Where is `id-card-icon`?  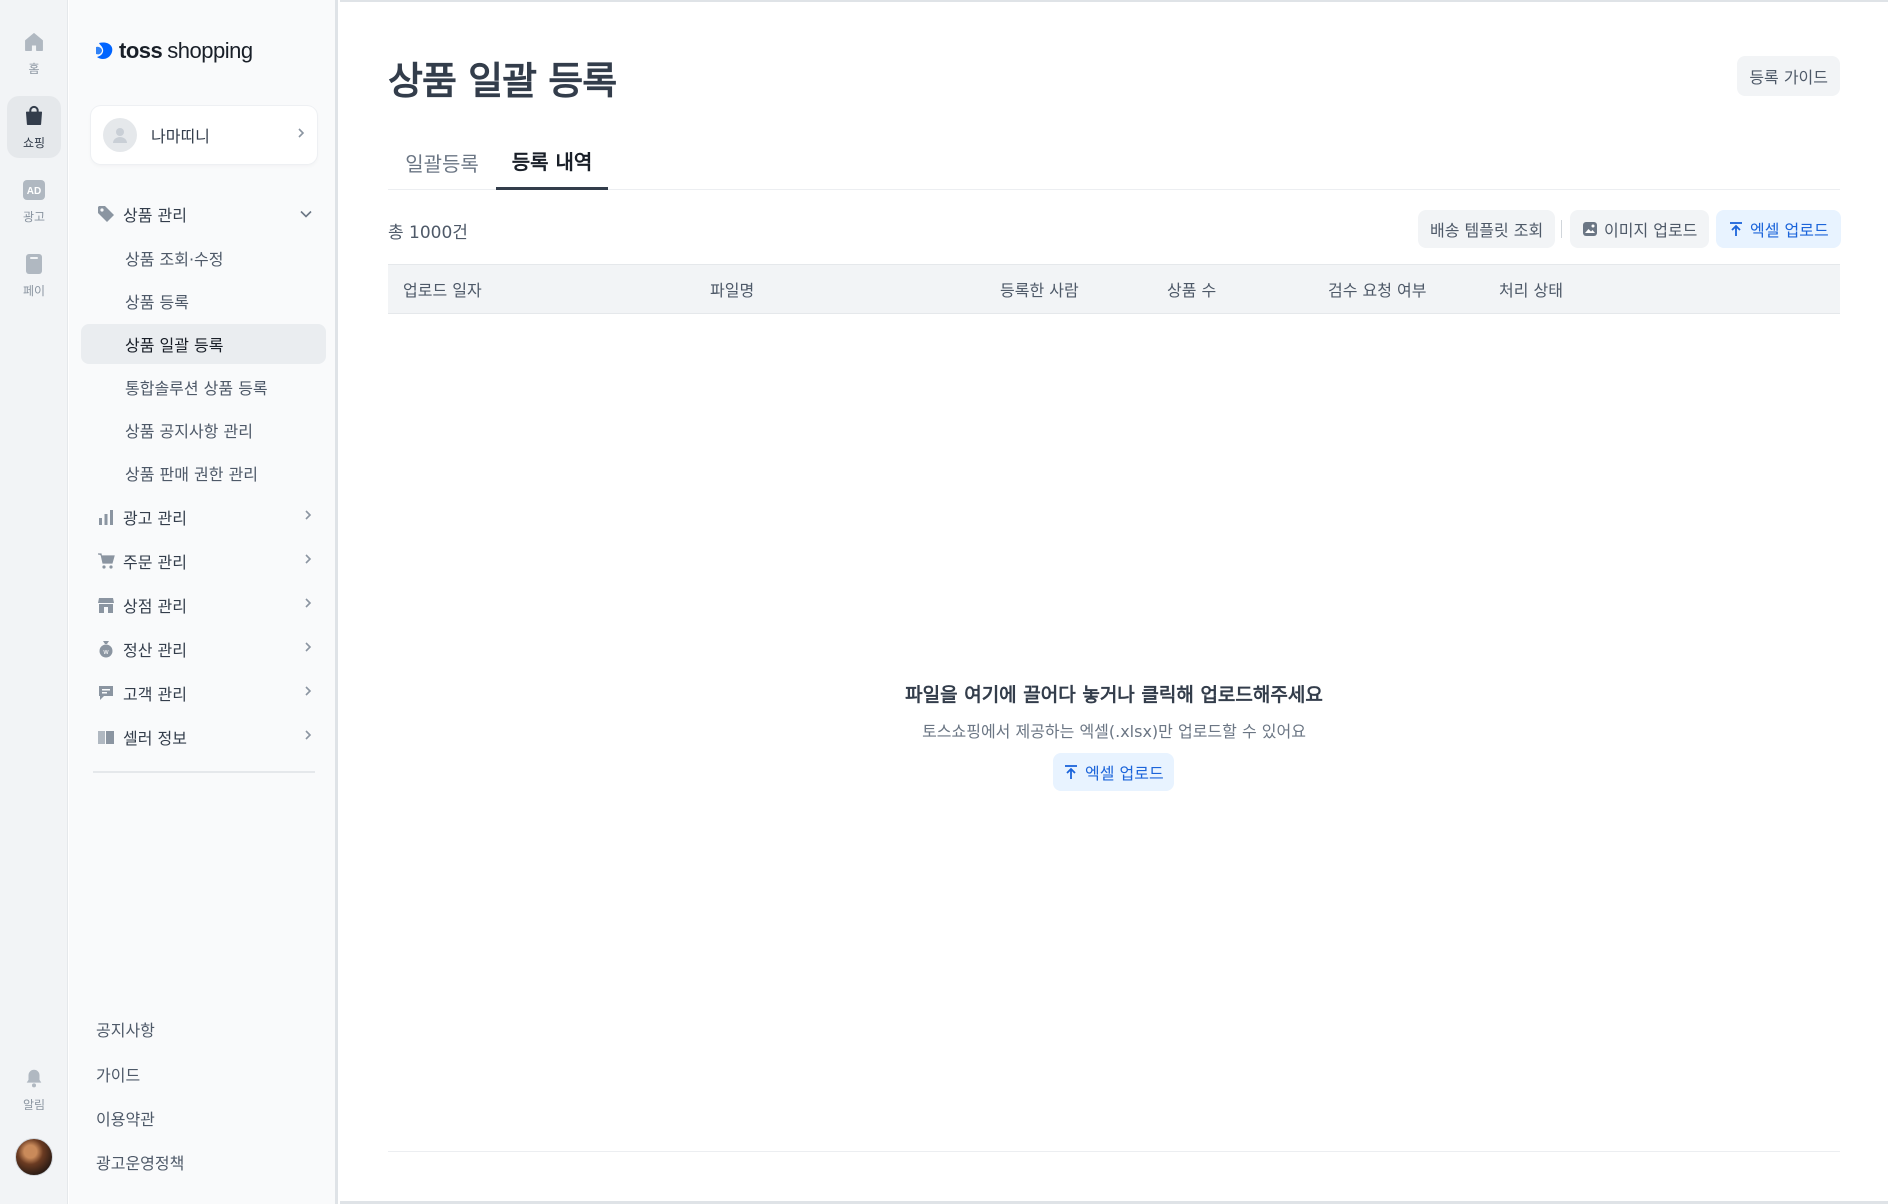
id-card-icon is located at coordinates (106, 737).